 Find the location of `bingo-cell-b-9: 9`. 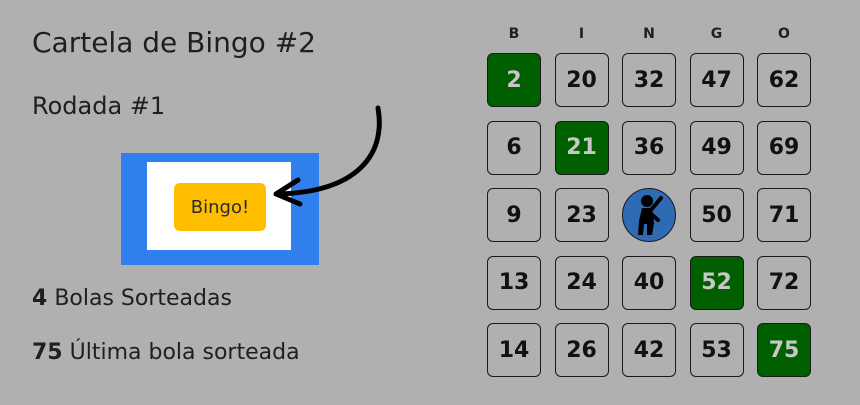

bingo-cell-b-9: 9 is located at coordinates (514, 215).